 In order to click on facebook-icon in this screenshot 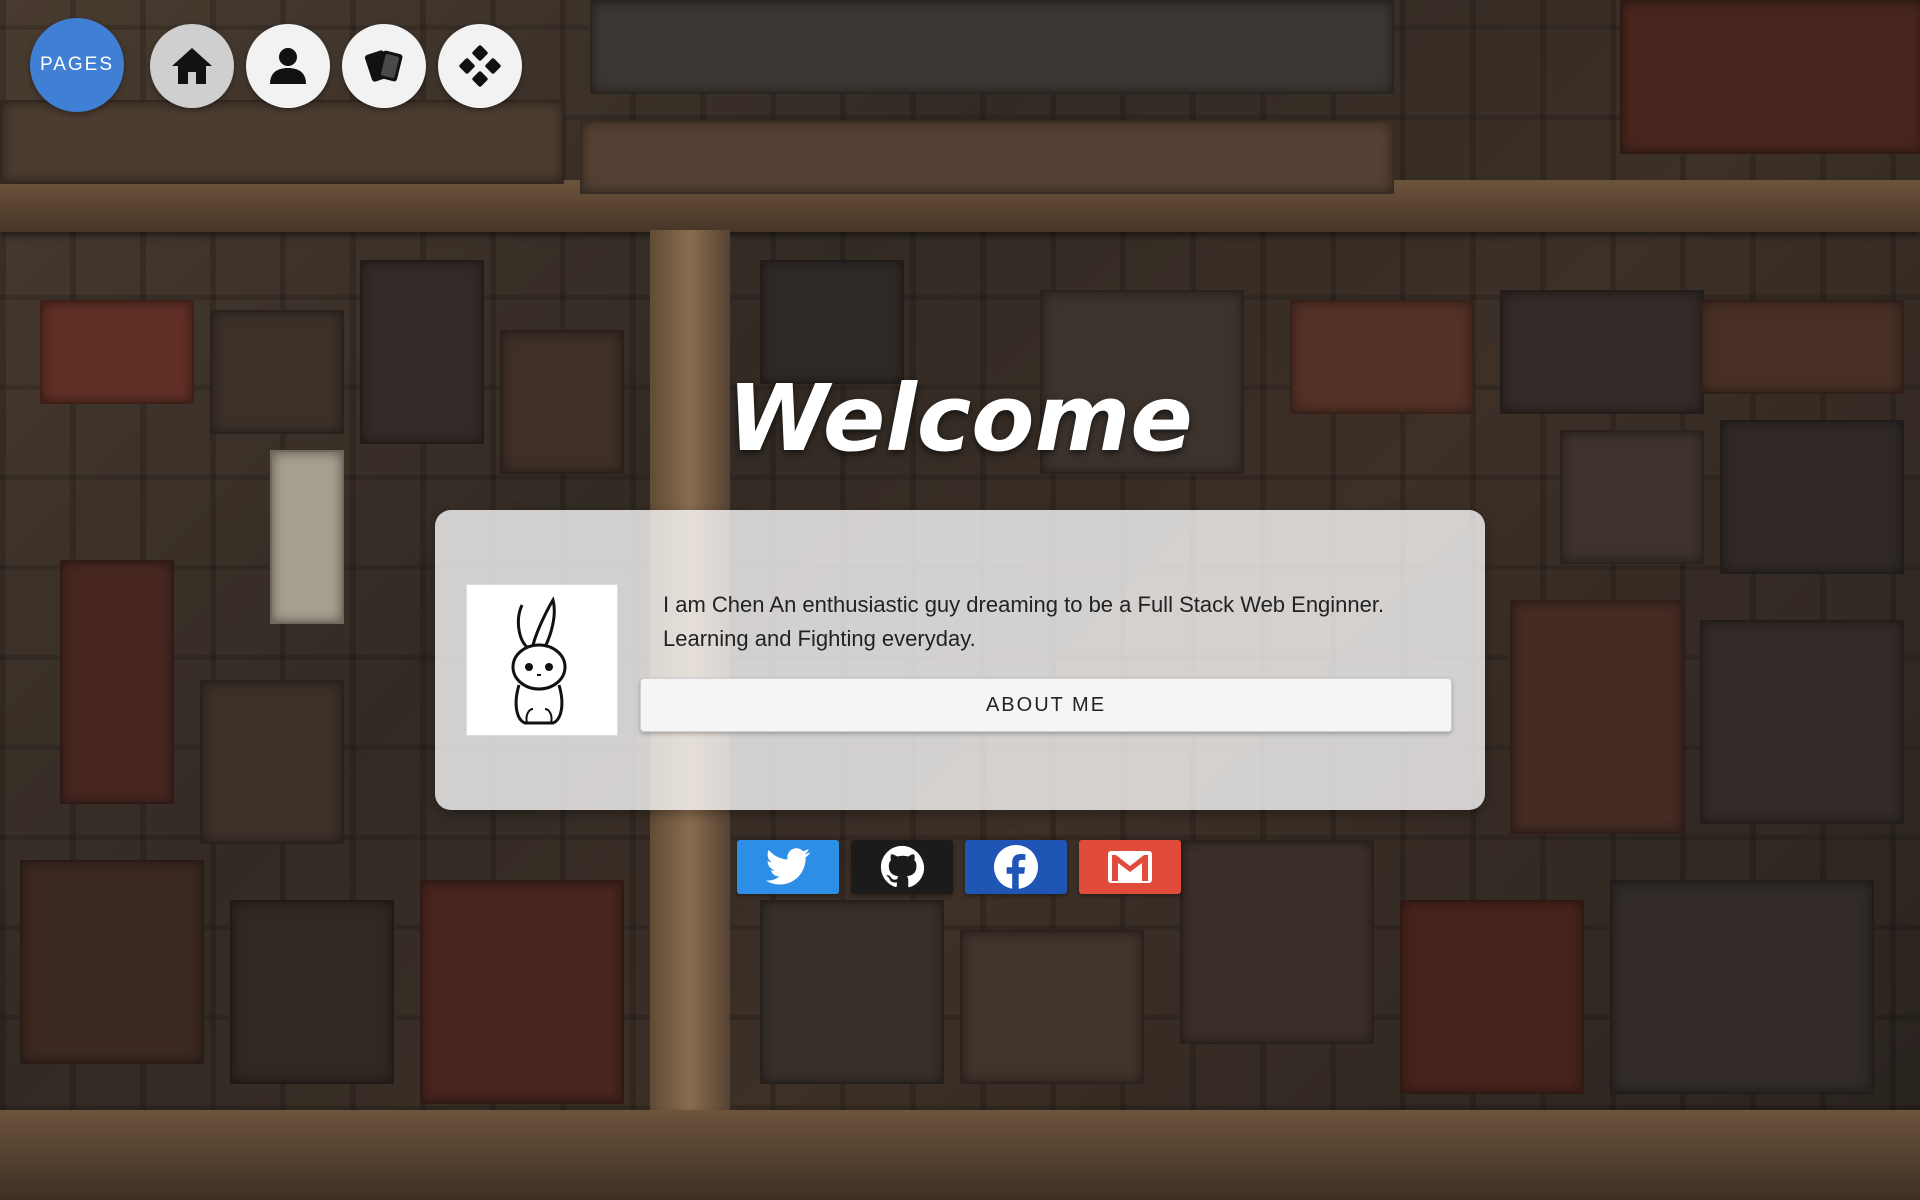, I will do `click(1016, 867)`.